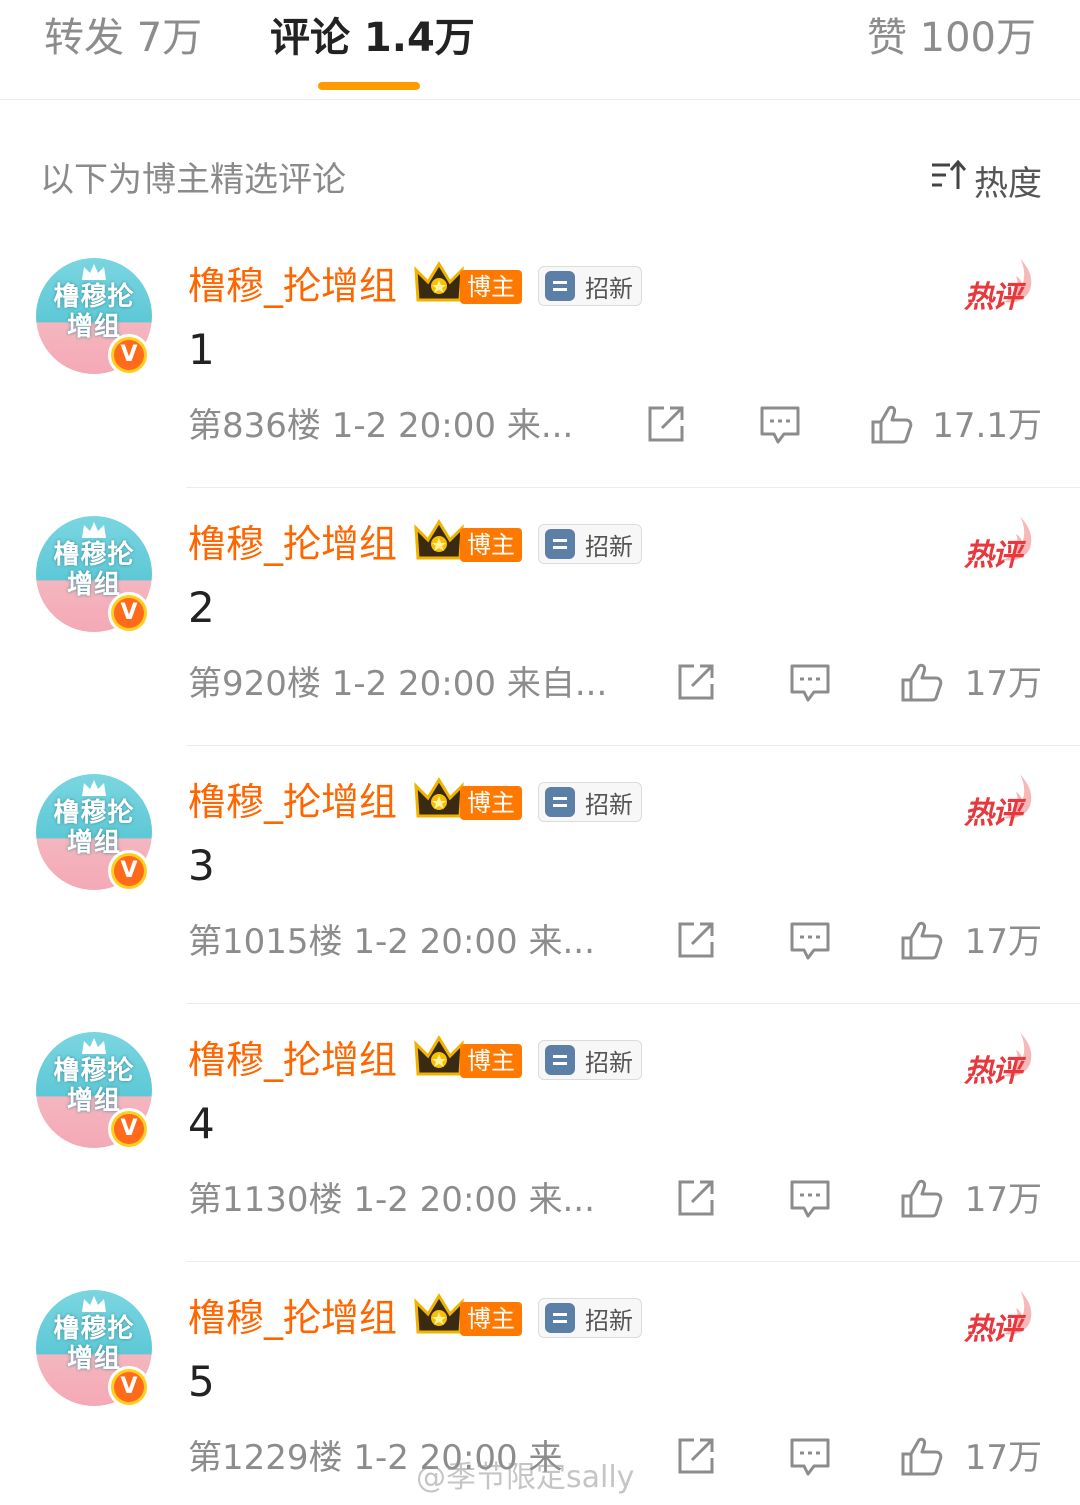 Image resolution: width=1080 pixels, height=1505 pixels. What do you see at coordinates (193, 180) in the screenshot?
I see `selected-comments-note: 以下为博主精选评论` at bounding box center [193, 180].